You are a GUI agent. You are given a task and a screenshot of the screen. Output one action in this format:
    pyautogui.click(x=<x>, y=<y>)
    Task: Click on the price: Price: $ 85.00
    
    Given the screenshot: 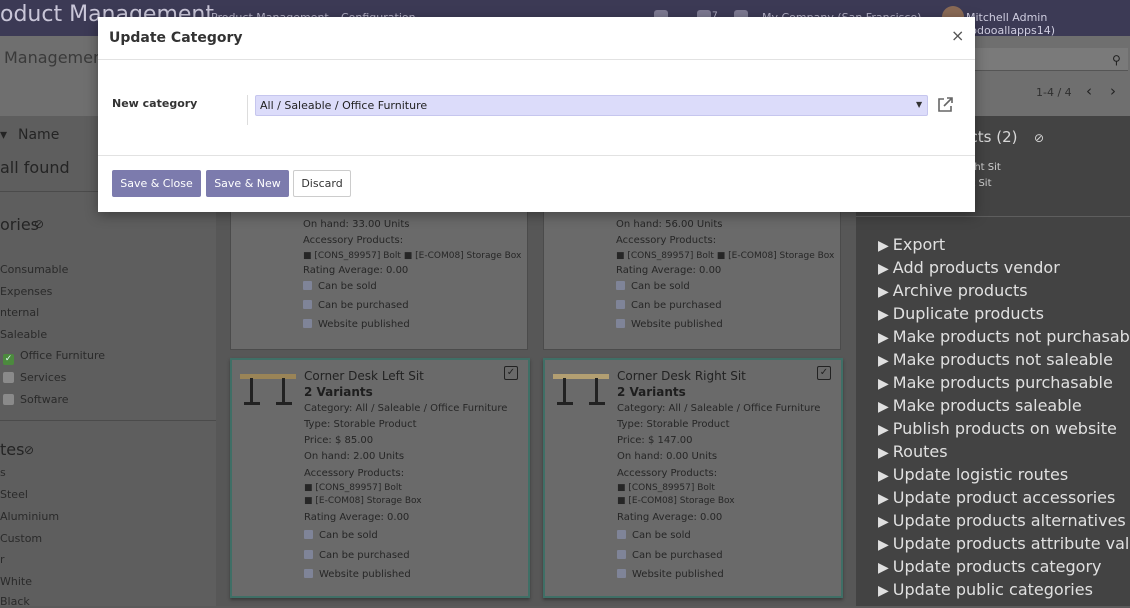 What is the action you would take?
    pyautogui.click(x=339, y=441)
    